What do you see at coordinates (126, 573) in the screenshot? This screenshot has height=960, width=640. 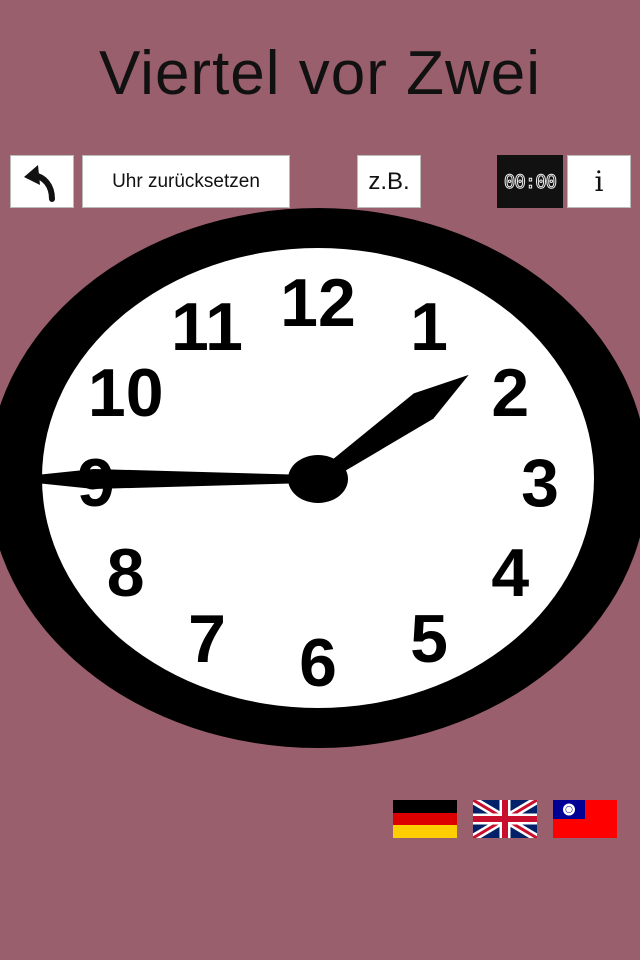 I see `clock-numeral: 8` at bounding box center [126, 573].